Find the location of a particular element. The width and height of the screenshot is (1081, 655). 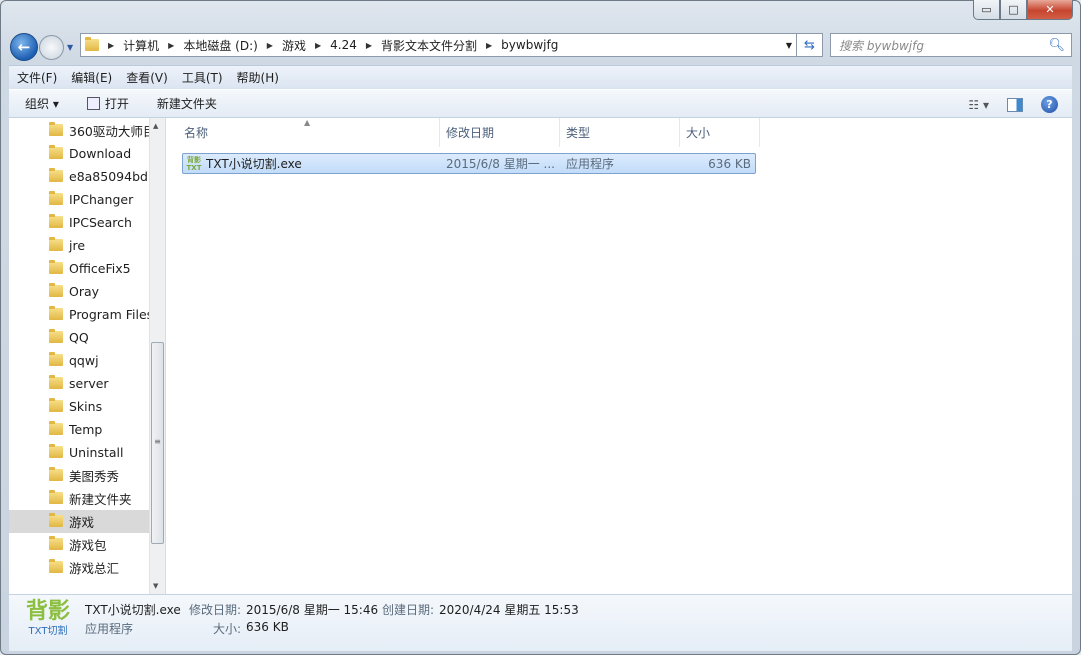

sidebar-item: OfficeFix5 is located at coordinates (79, 268).